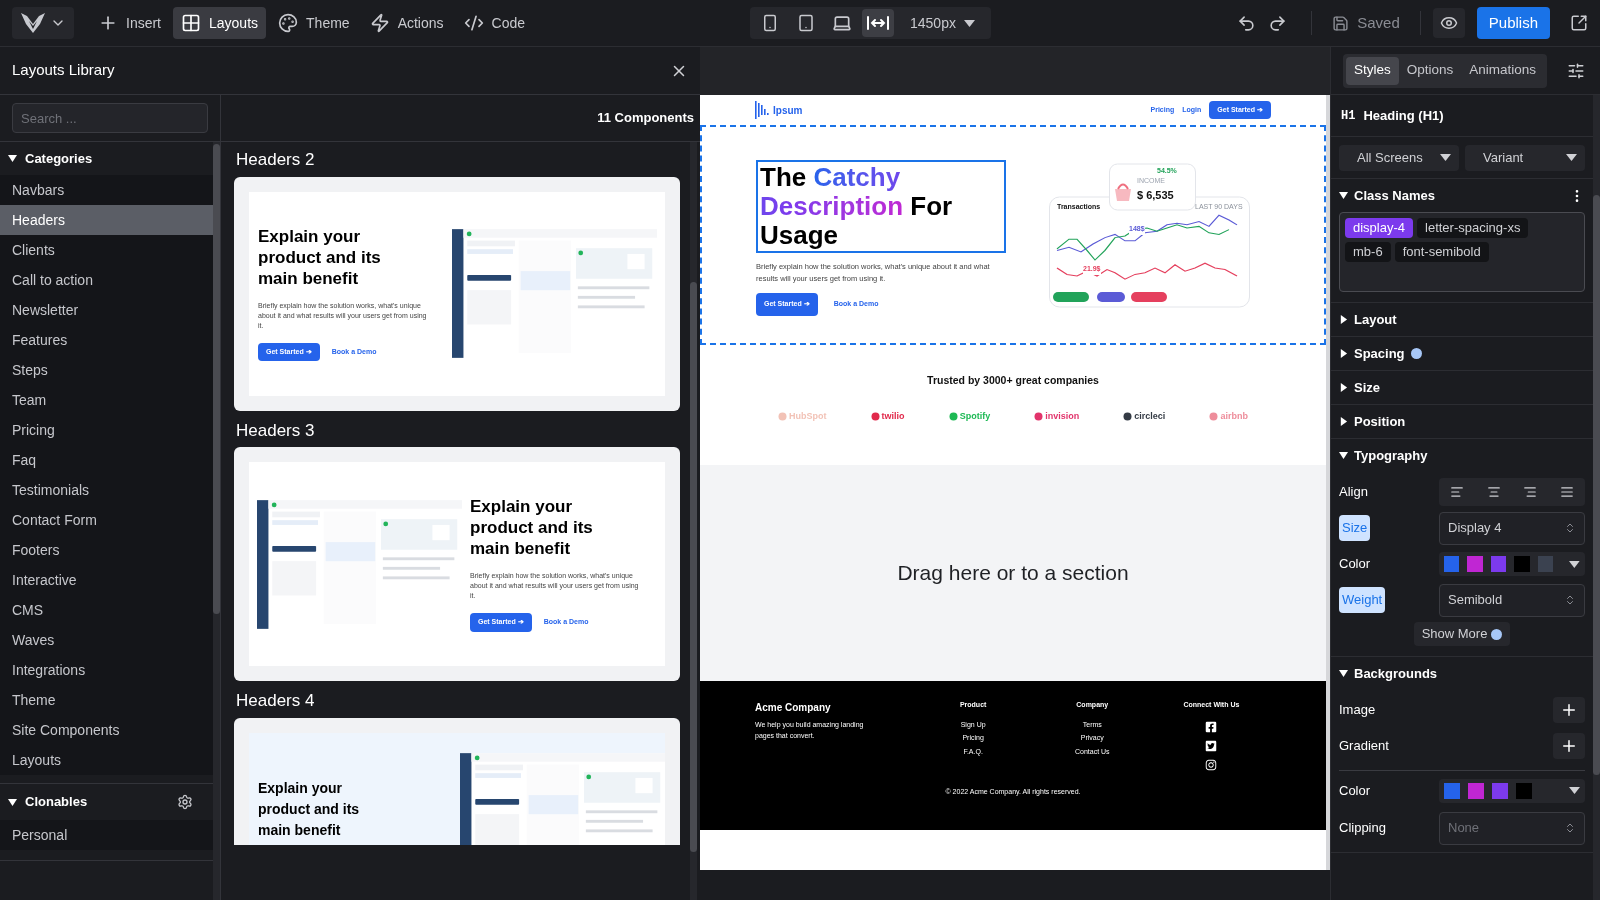 The width and height of the screenshot is (1600, 900). I want to click on category-item: Faq, so click(106, 460).